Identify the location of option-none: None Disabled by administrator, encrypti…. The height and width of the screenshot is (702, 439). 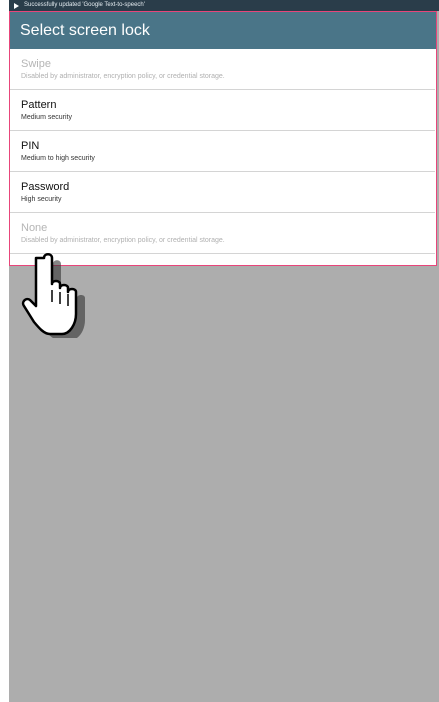
(222, 233).